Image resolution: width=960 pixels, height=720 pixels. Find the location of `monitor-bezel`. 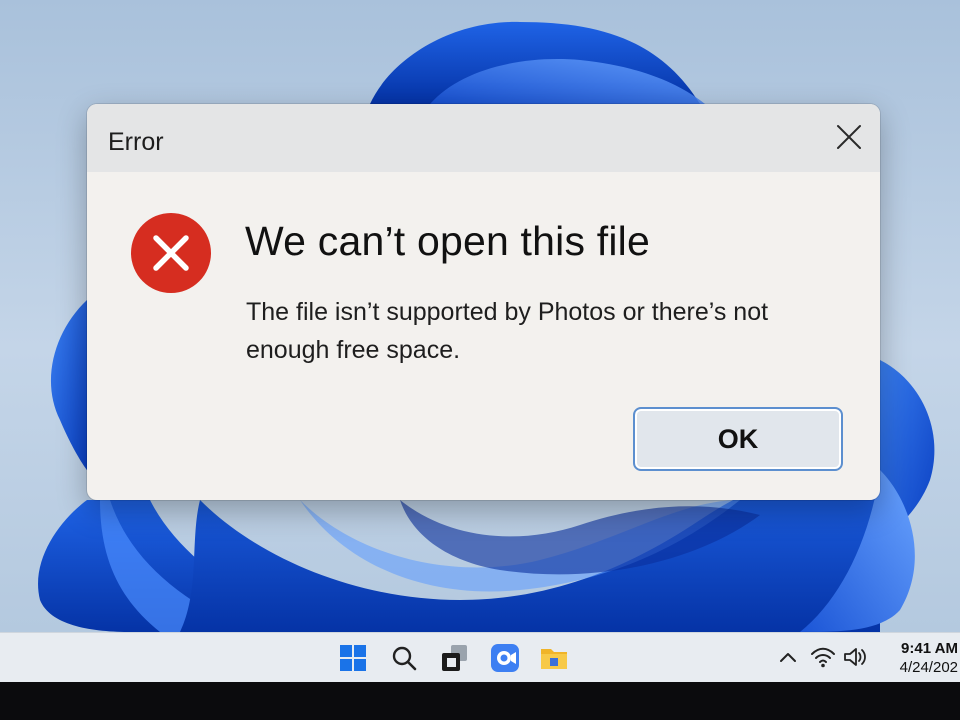

monitor-bezel is located at coordinates (480, 701).